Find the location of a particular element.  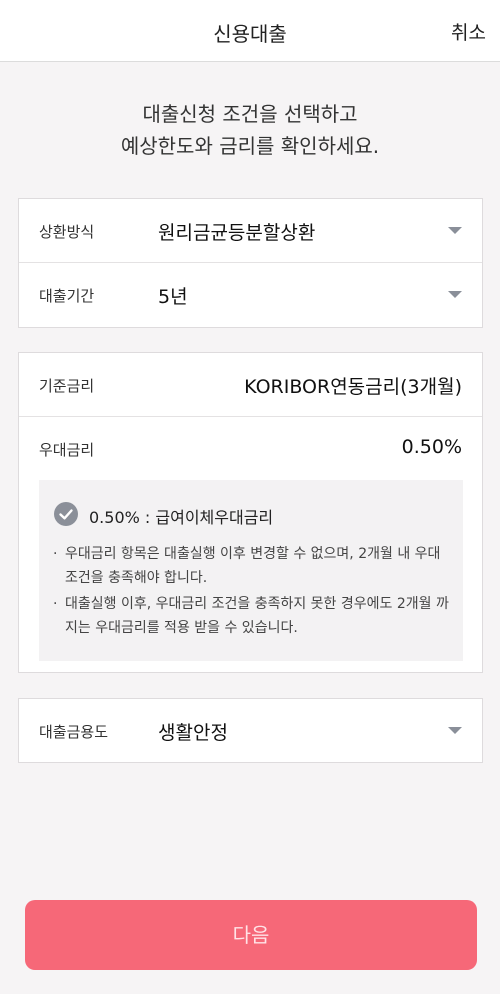

repayment-label: 상환방식 is located at coordinates (67, 232).